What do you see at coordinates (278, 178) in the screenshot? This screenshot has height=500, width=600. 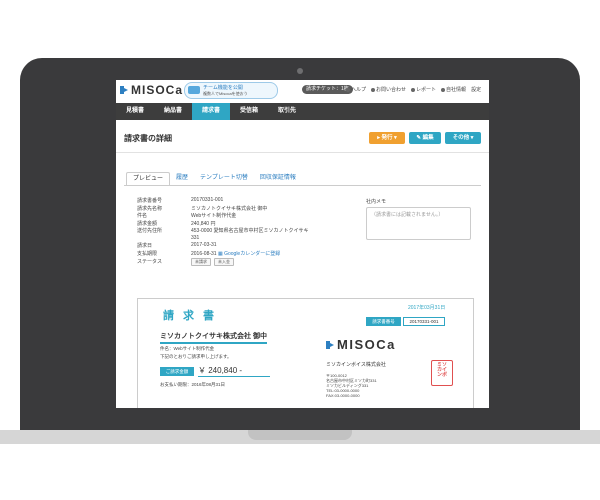 I see `tab-guarantee: 回収保証情報` at bounding box center [278, 178].